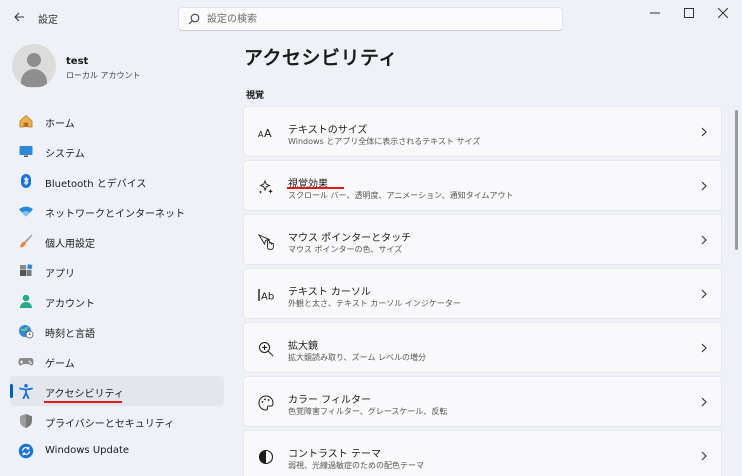 The image size is (742, 476). Describe the element at coordinates (48, 20) in the screenshot. I see `app-title: 設定` at that location.